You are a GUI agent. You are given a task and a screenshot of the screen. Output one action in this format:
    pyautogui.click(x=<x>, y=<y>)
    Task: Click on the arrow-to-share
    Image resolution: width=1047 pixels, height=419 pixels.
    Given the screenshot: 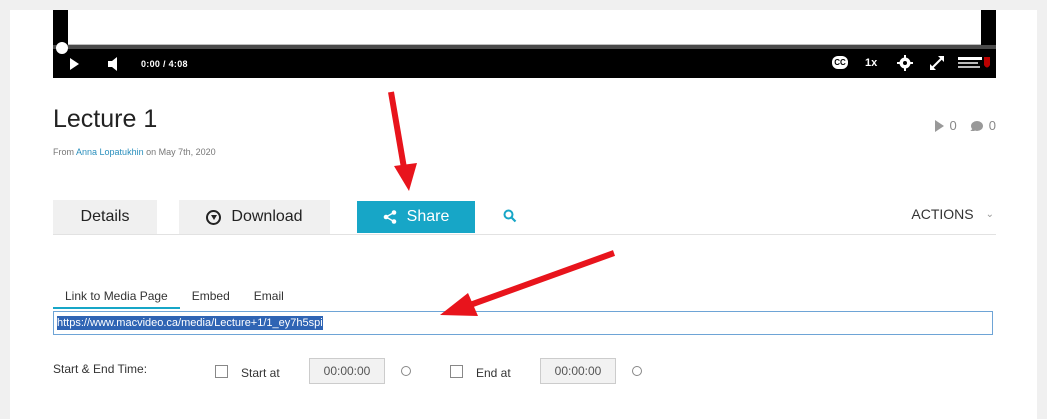 What is the action you would take?
    pyautogui.click(x=402, y=141)
    